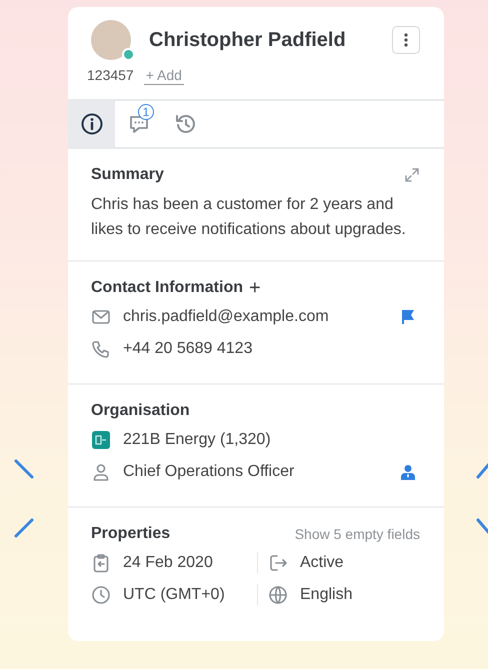  What do you see at coordinates (248, 40) in the screenshot?
I see `contact-name: Christopher Padfield` at bounding box center [248, 40].